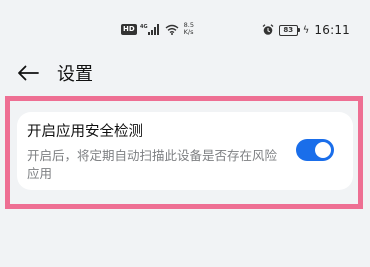 The image size is (370, 267). Describe the element at coordinates (129, 29) in the screenshot. I see `hd-badge: HD` at that location.